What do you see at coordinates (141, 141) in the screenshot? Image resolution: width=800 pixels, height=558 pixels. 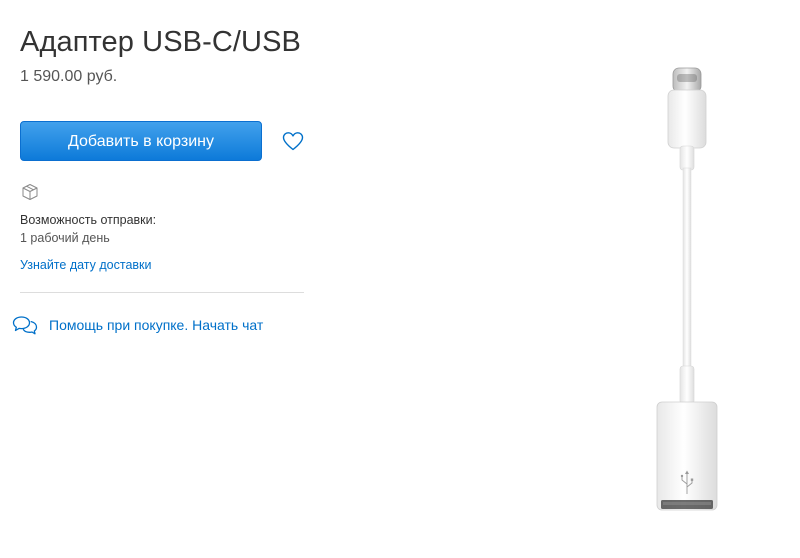 I see `add-to-bag-button: Добавить в корзину` at bounding box center [141, 141].